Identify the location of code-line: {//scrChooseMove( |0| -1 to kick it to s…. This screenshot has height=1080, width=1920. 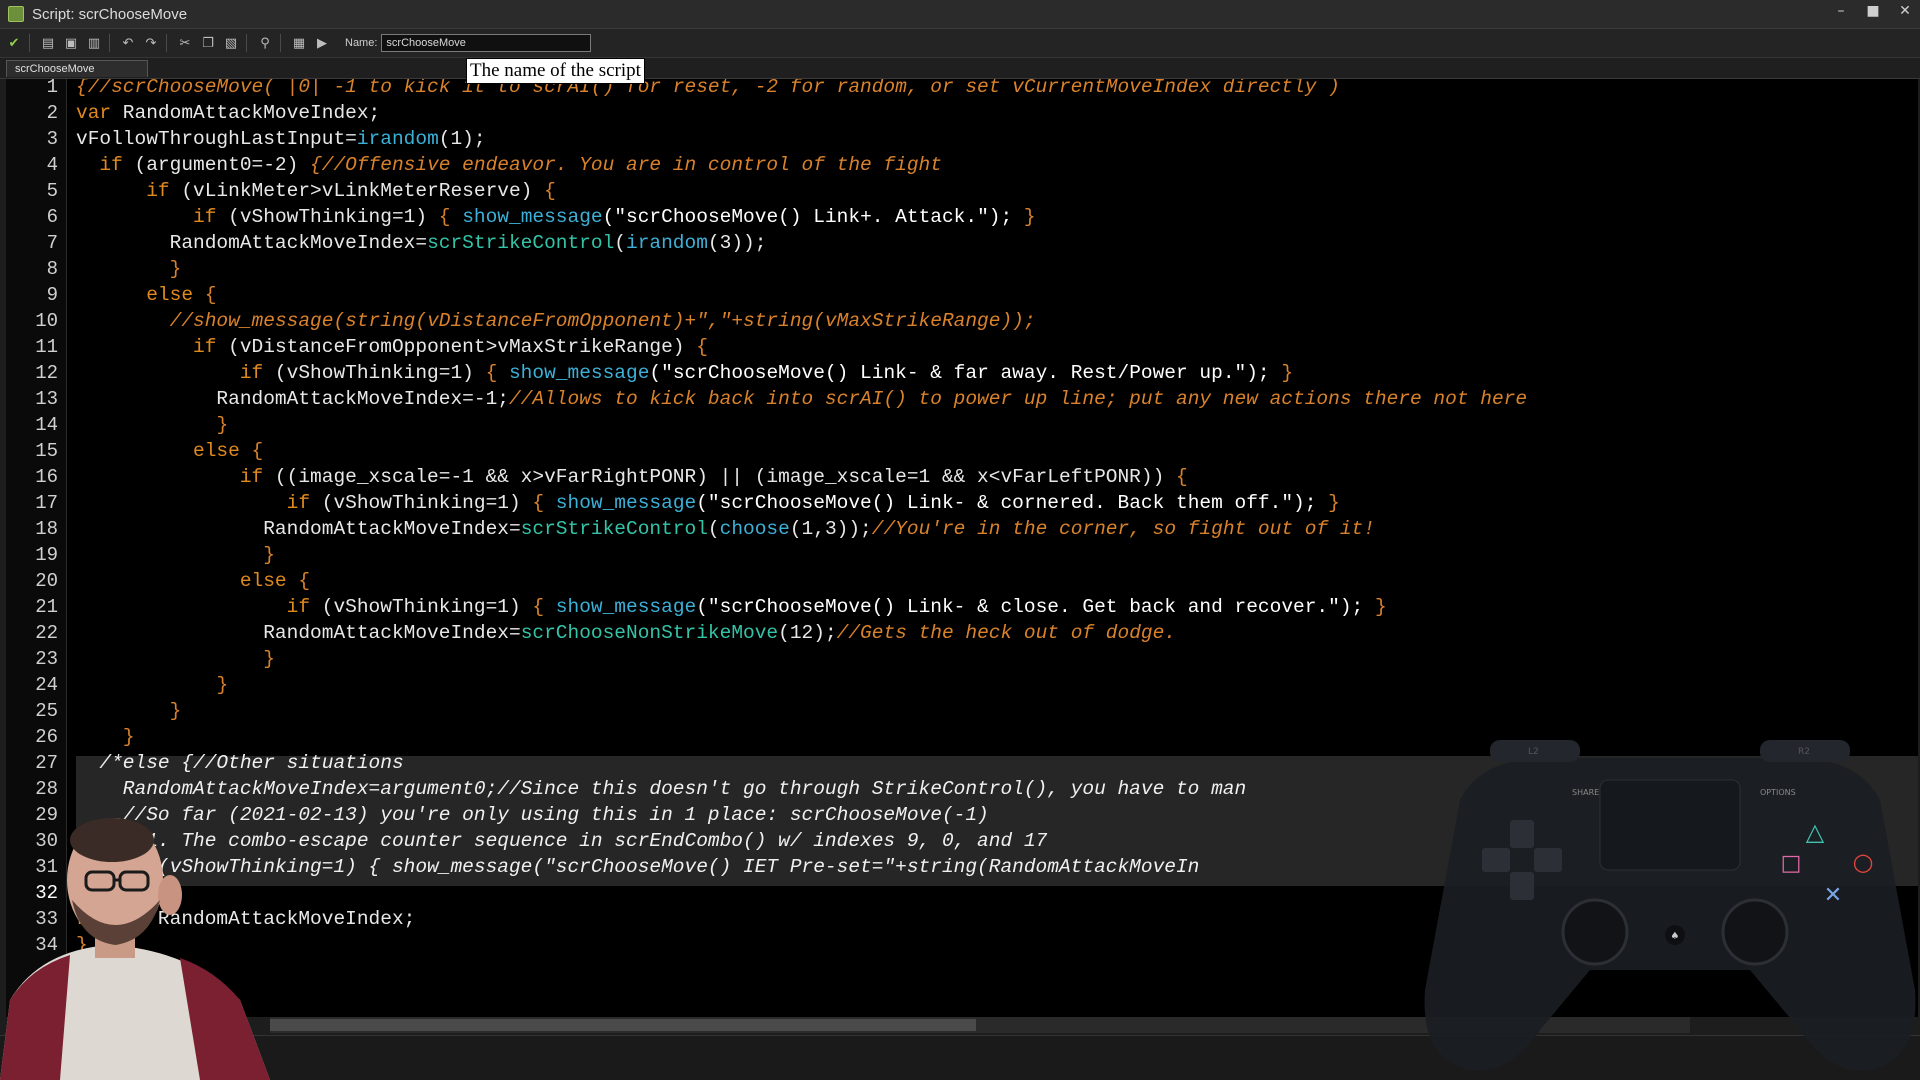
(708, 89).